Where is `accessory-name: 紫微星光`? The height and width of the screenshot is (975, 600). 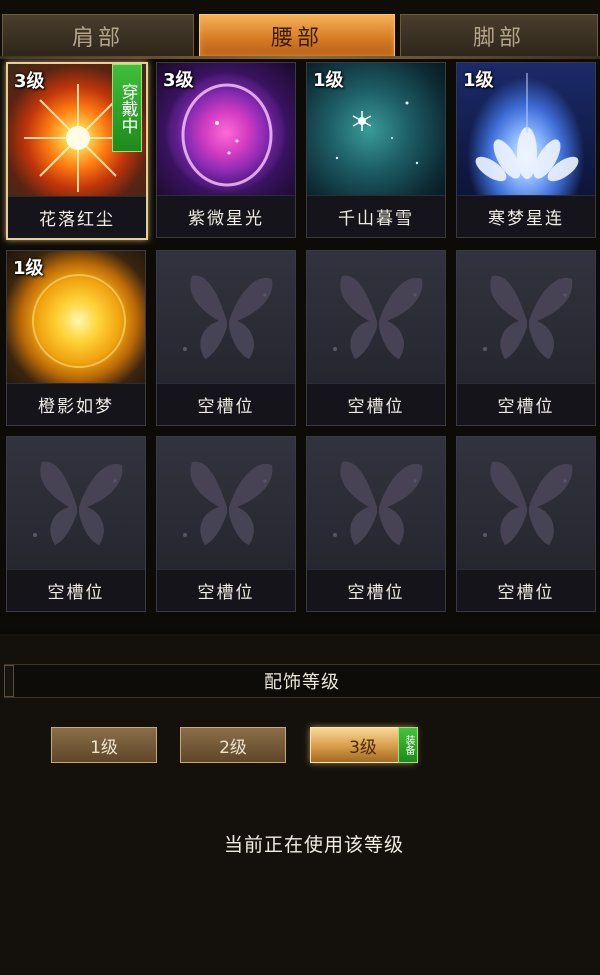 accessory-name: 紫微星光 is located at coordinates (226, 216).